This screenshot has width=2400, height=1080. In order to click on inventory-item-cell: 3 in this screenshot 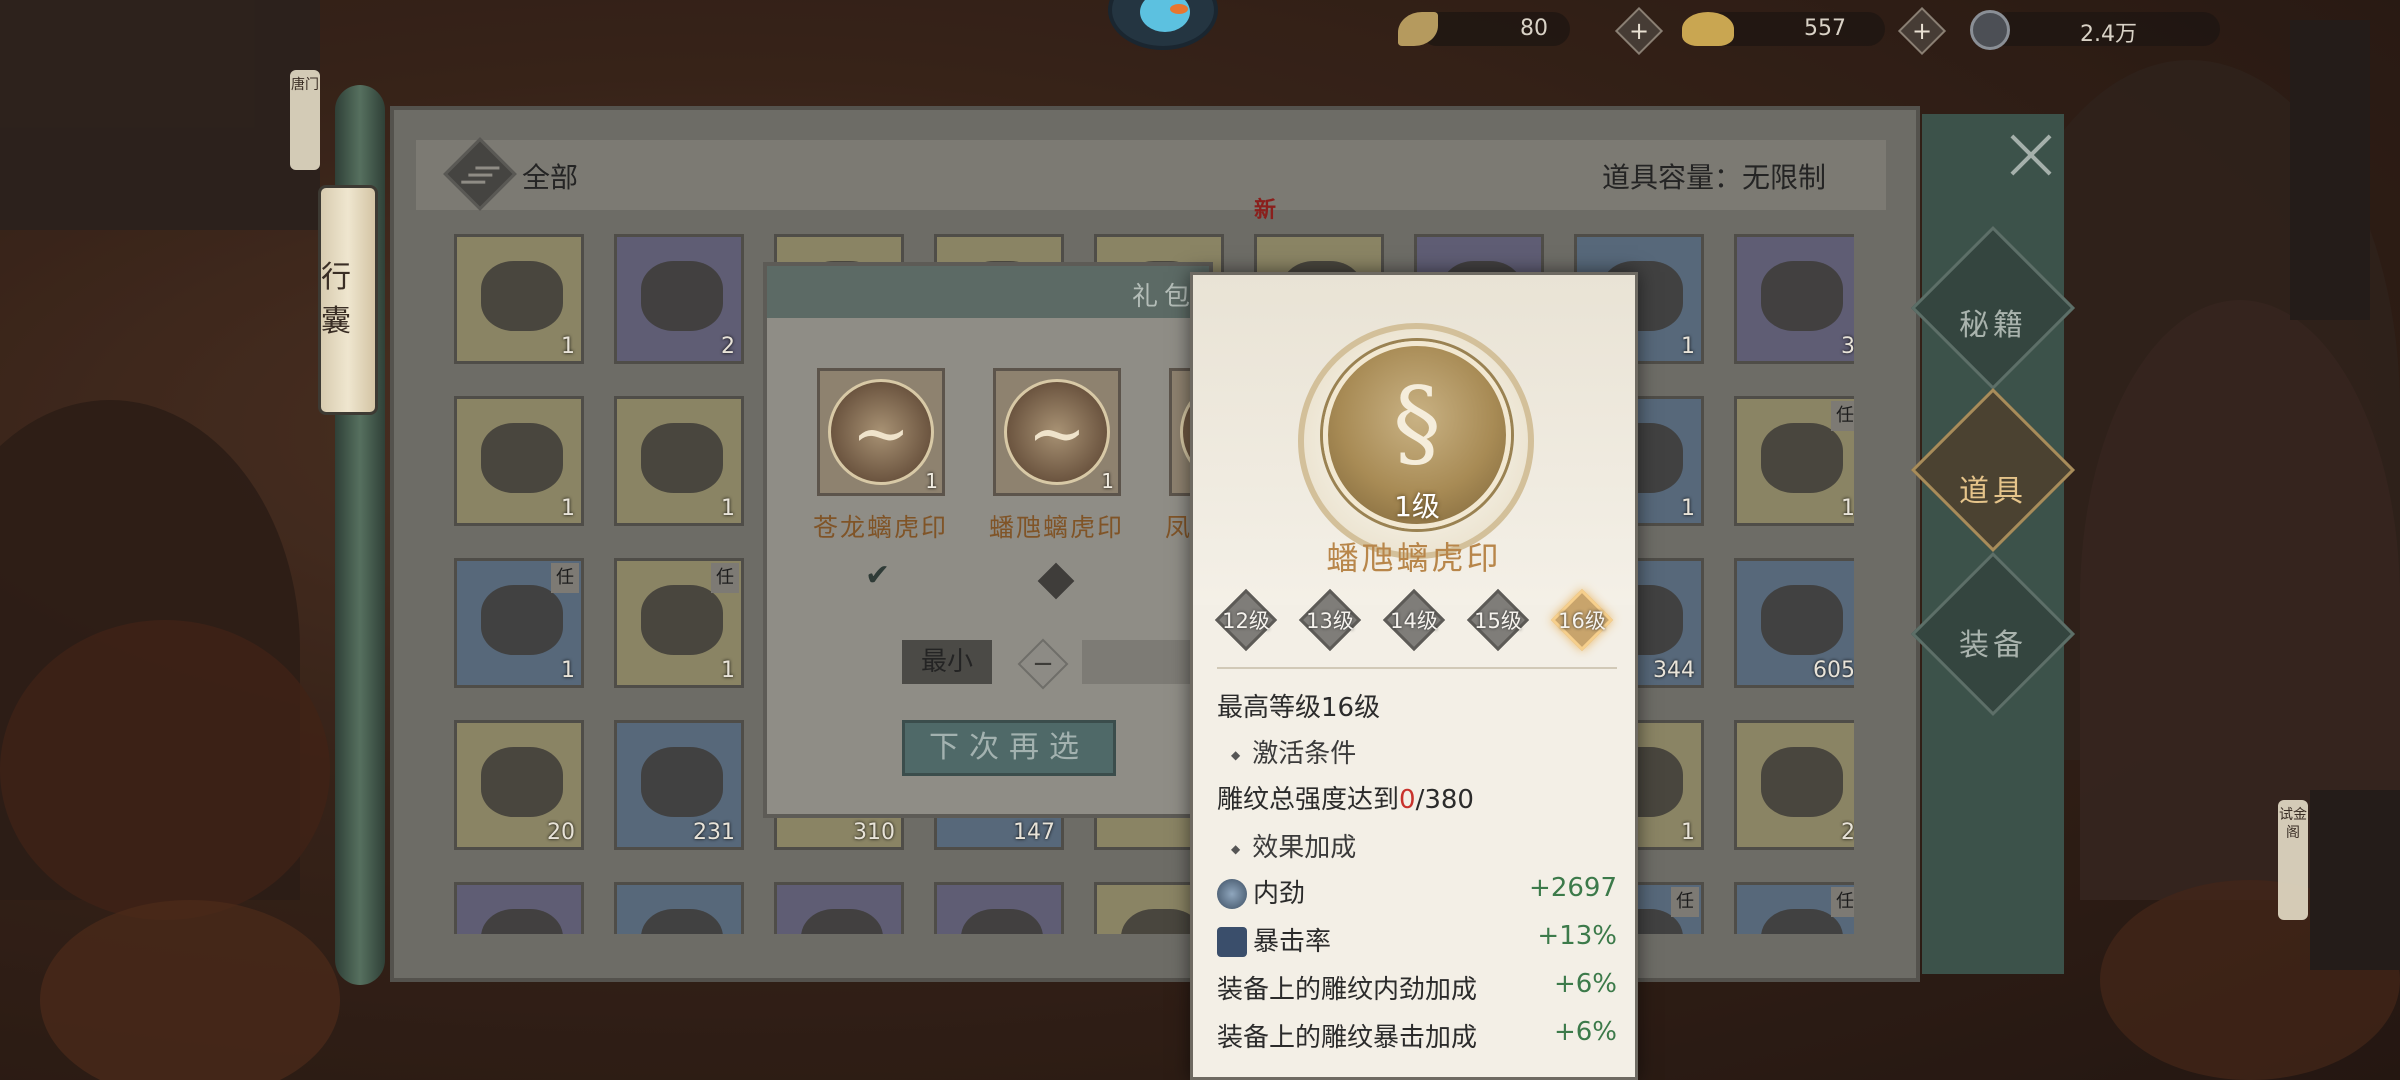, I will do `click(1794, 299)`.